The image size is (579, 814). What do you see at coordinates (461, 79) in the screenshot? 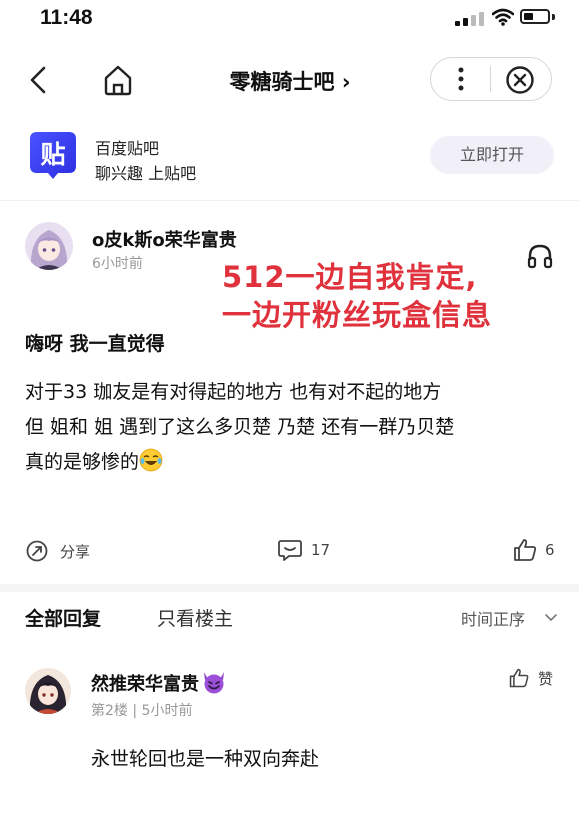
I see `more-dots-icon` at bounding box center [461, 79].